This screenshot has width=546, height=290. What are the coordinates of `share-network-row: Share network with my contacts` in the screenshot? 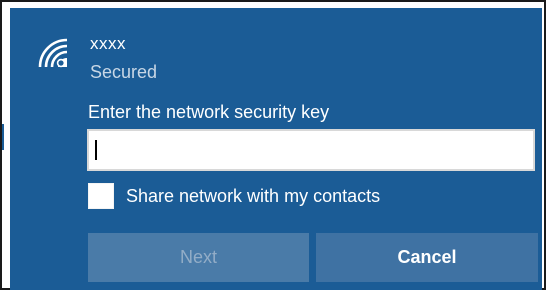 It's located at (234, 196).